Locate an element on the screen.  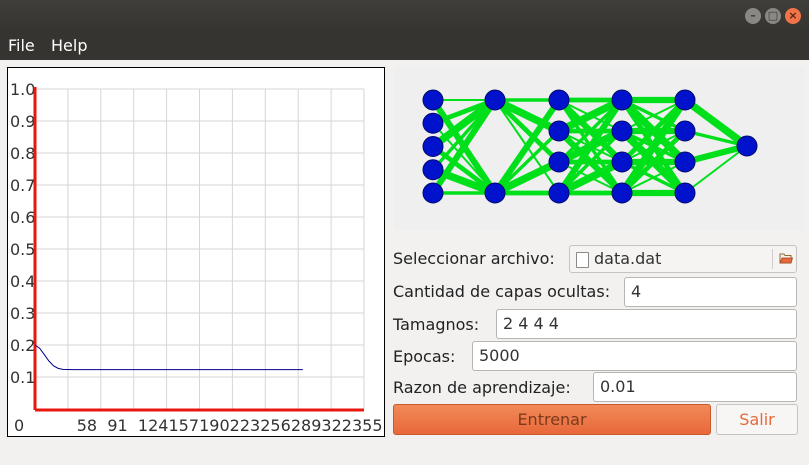
maximize-button: □ is located at coordinates (773, 16).